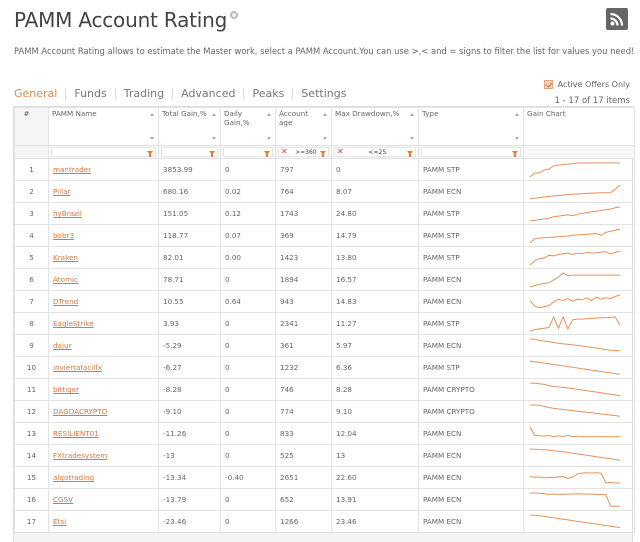  I want to click on column-header-total-gain: Total Gain,%, so click(189, 126).